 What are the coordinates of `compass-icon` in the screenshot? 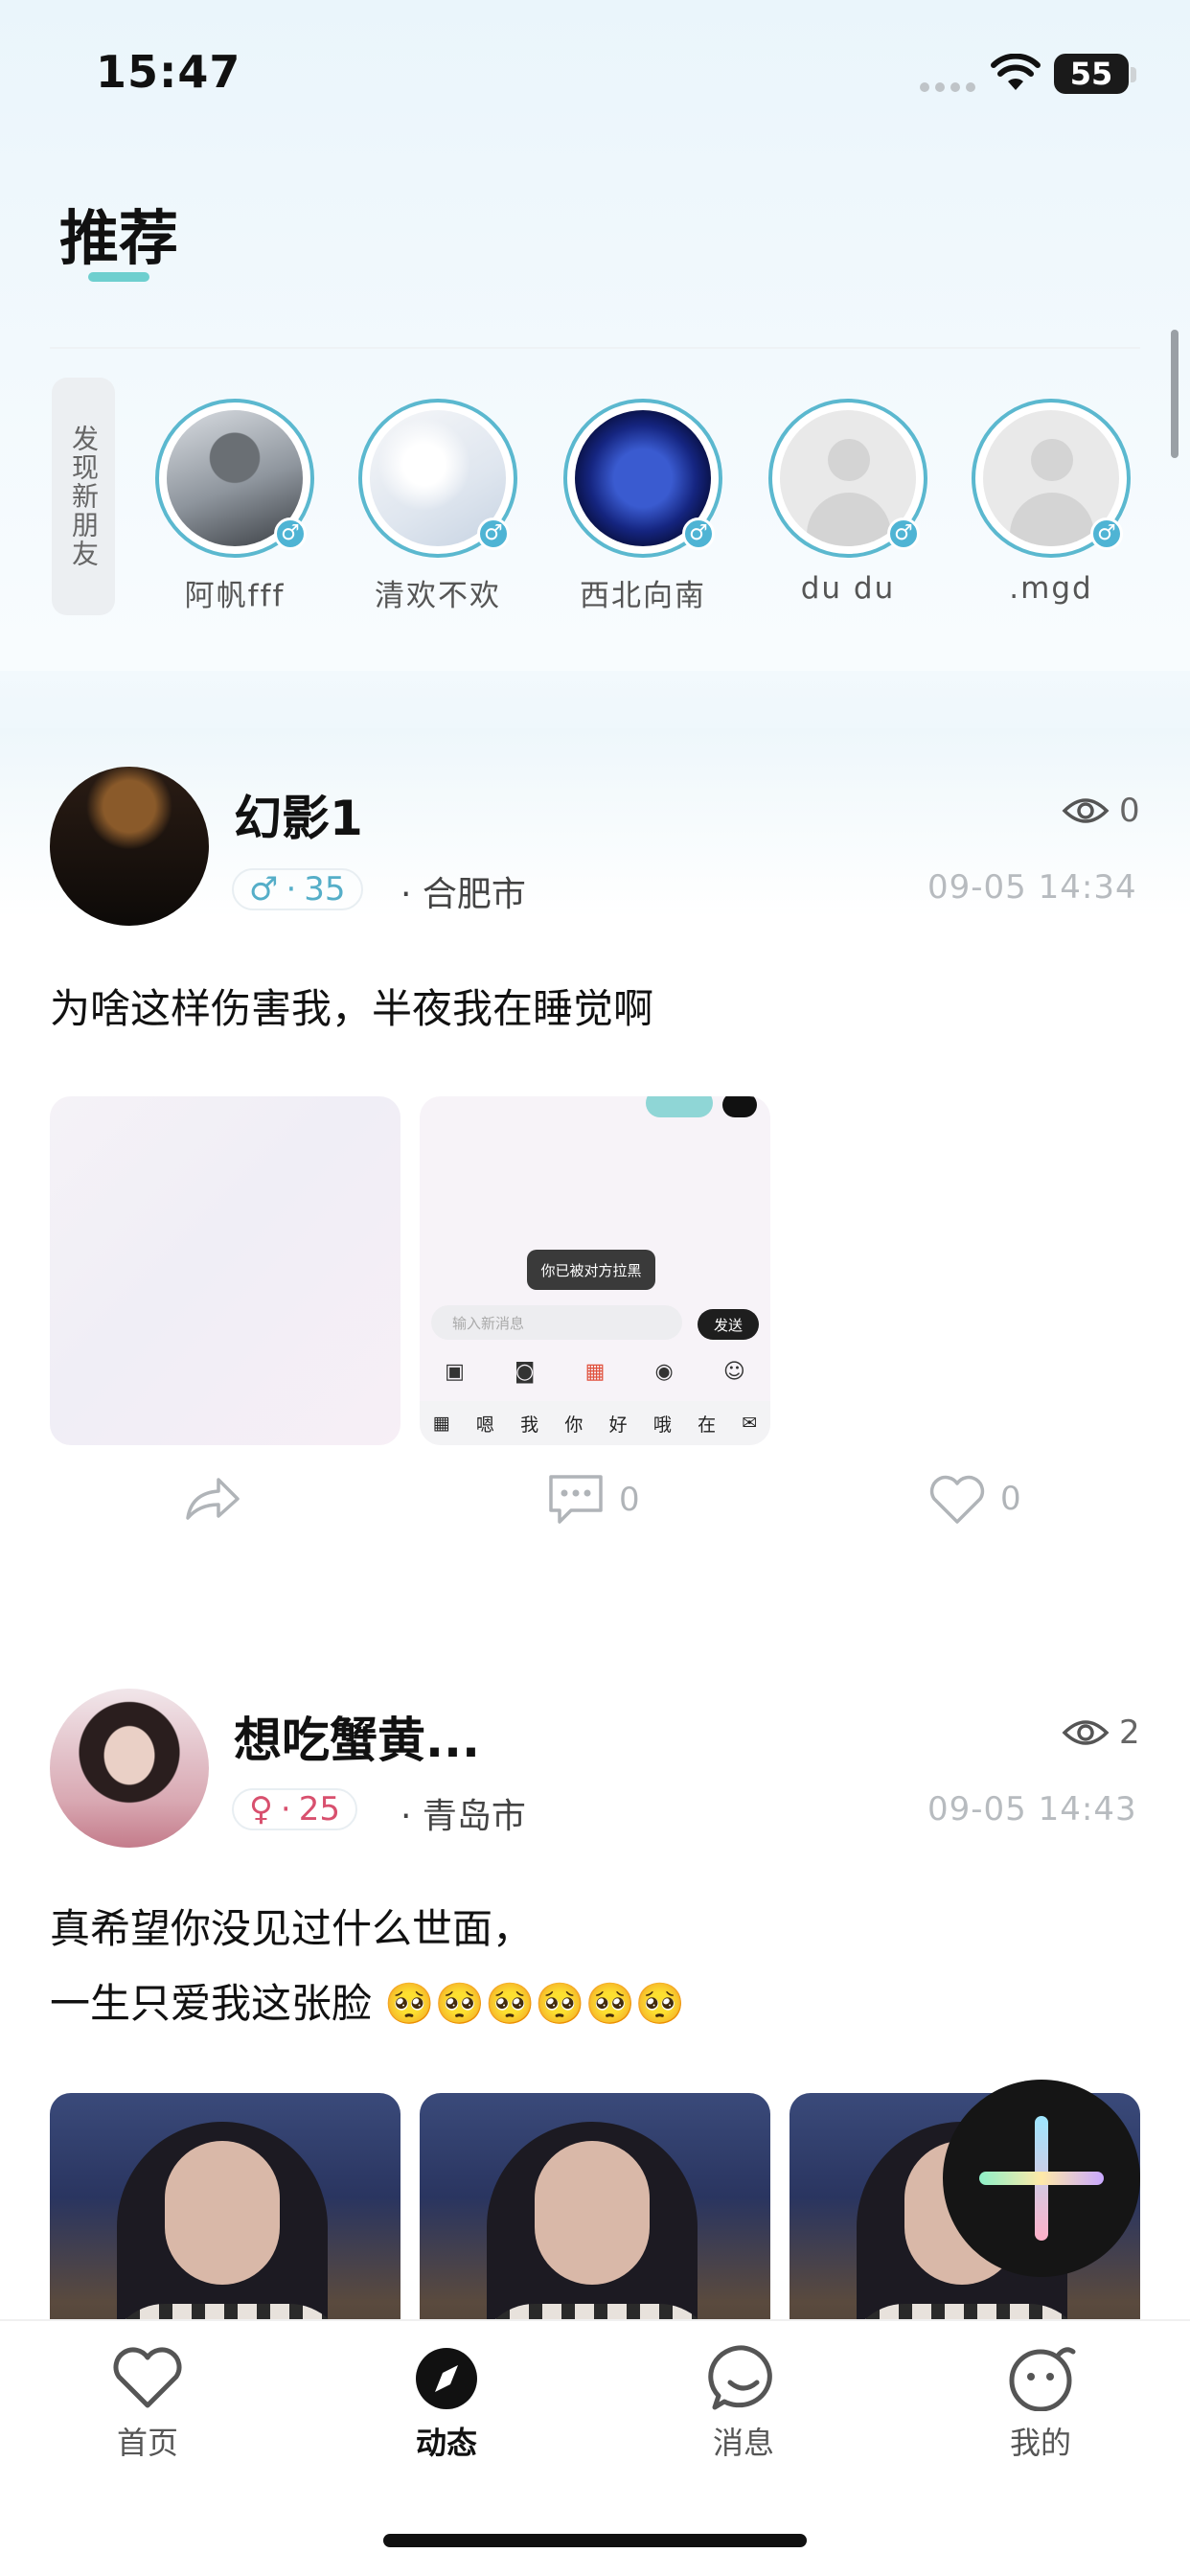 It's located at (447, 2378).